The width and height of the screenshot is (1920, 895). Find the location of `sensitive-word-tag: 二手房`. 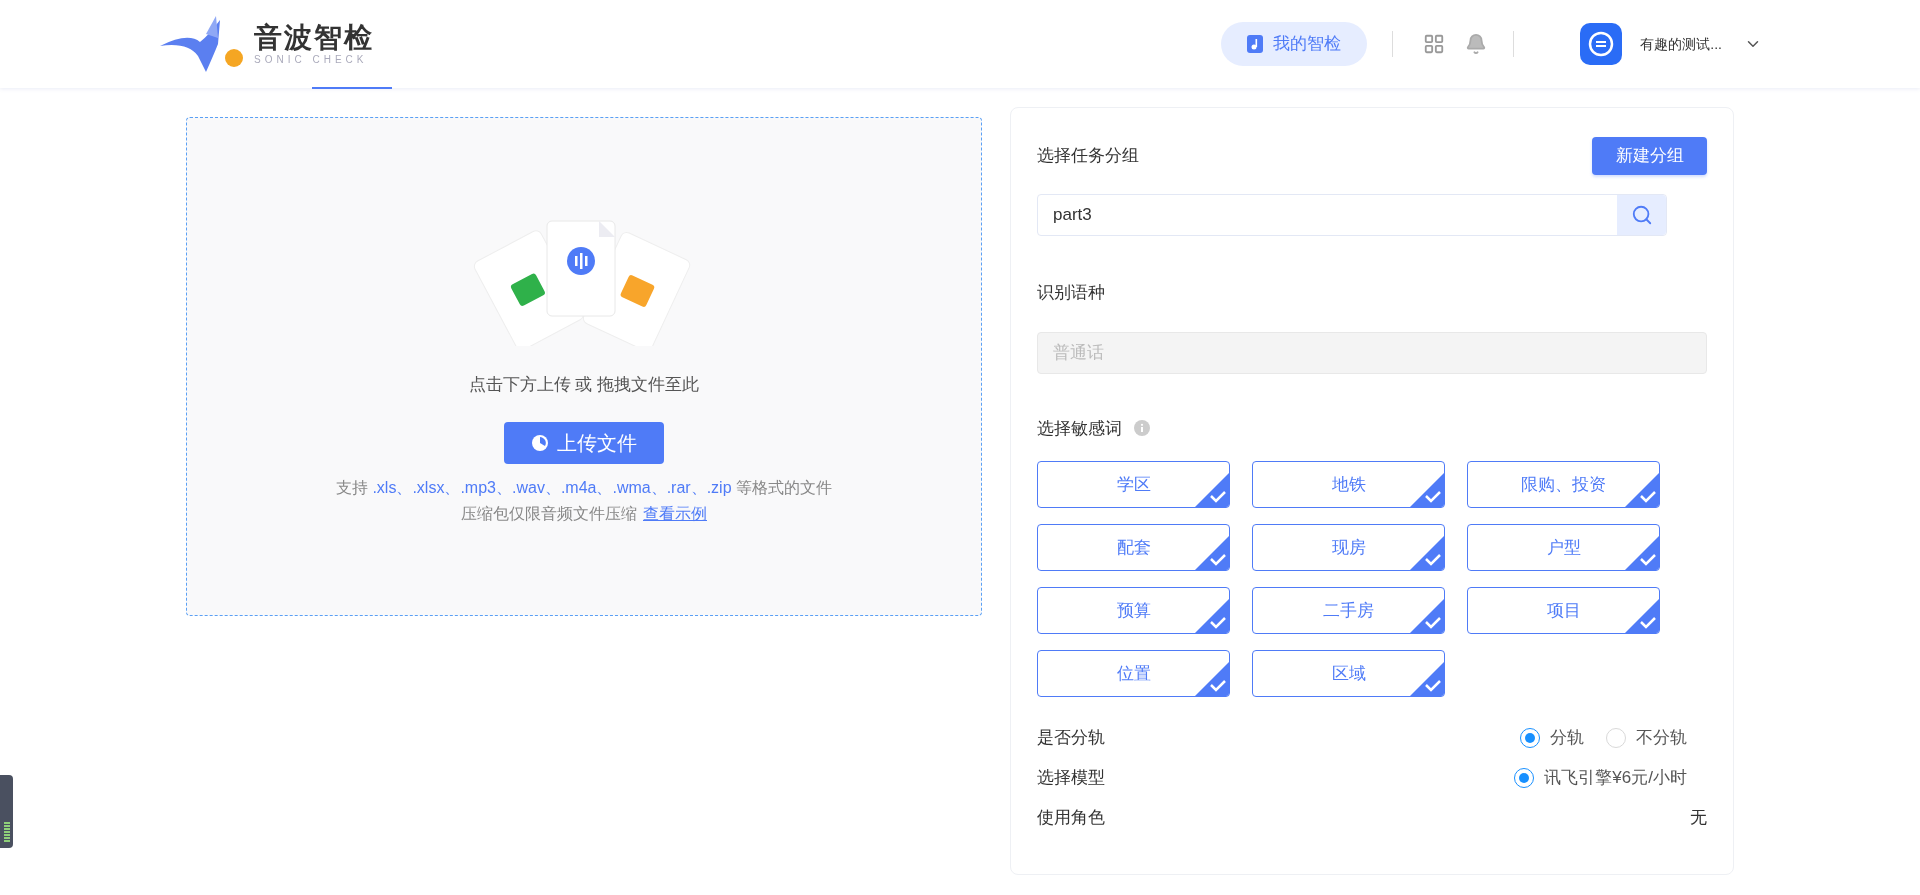

sensitive-word-tag: 二手房 is located at coordinates (1348, 610).